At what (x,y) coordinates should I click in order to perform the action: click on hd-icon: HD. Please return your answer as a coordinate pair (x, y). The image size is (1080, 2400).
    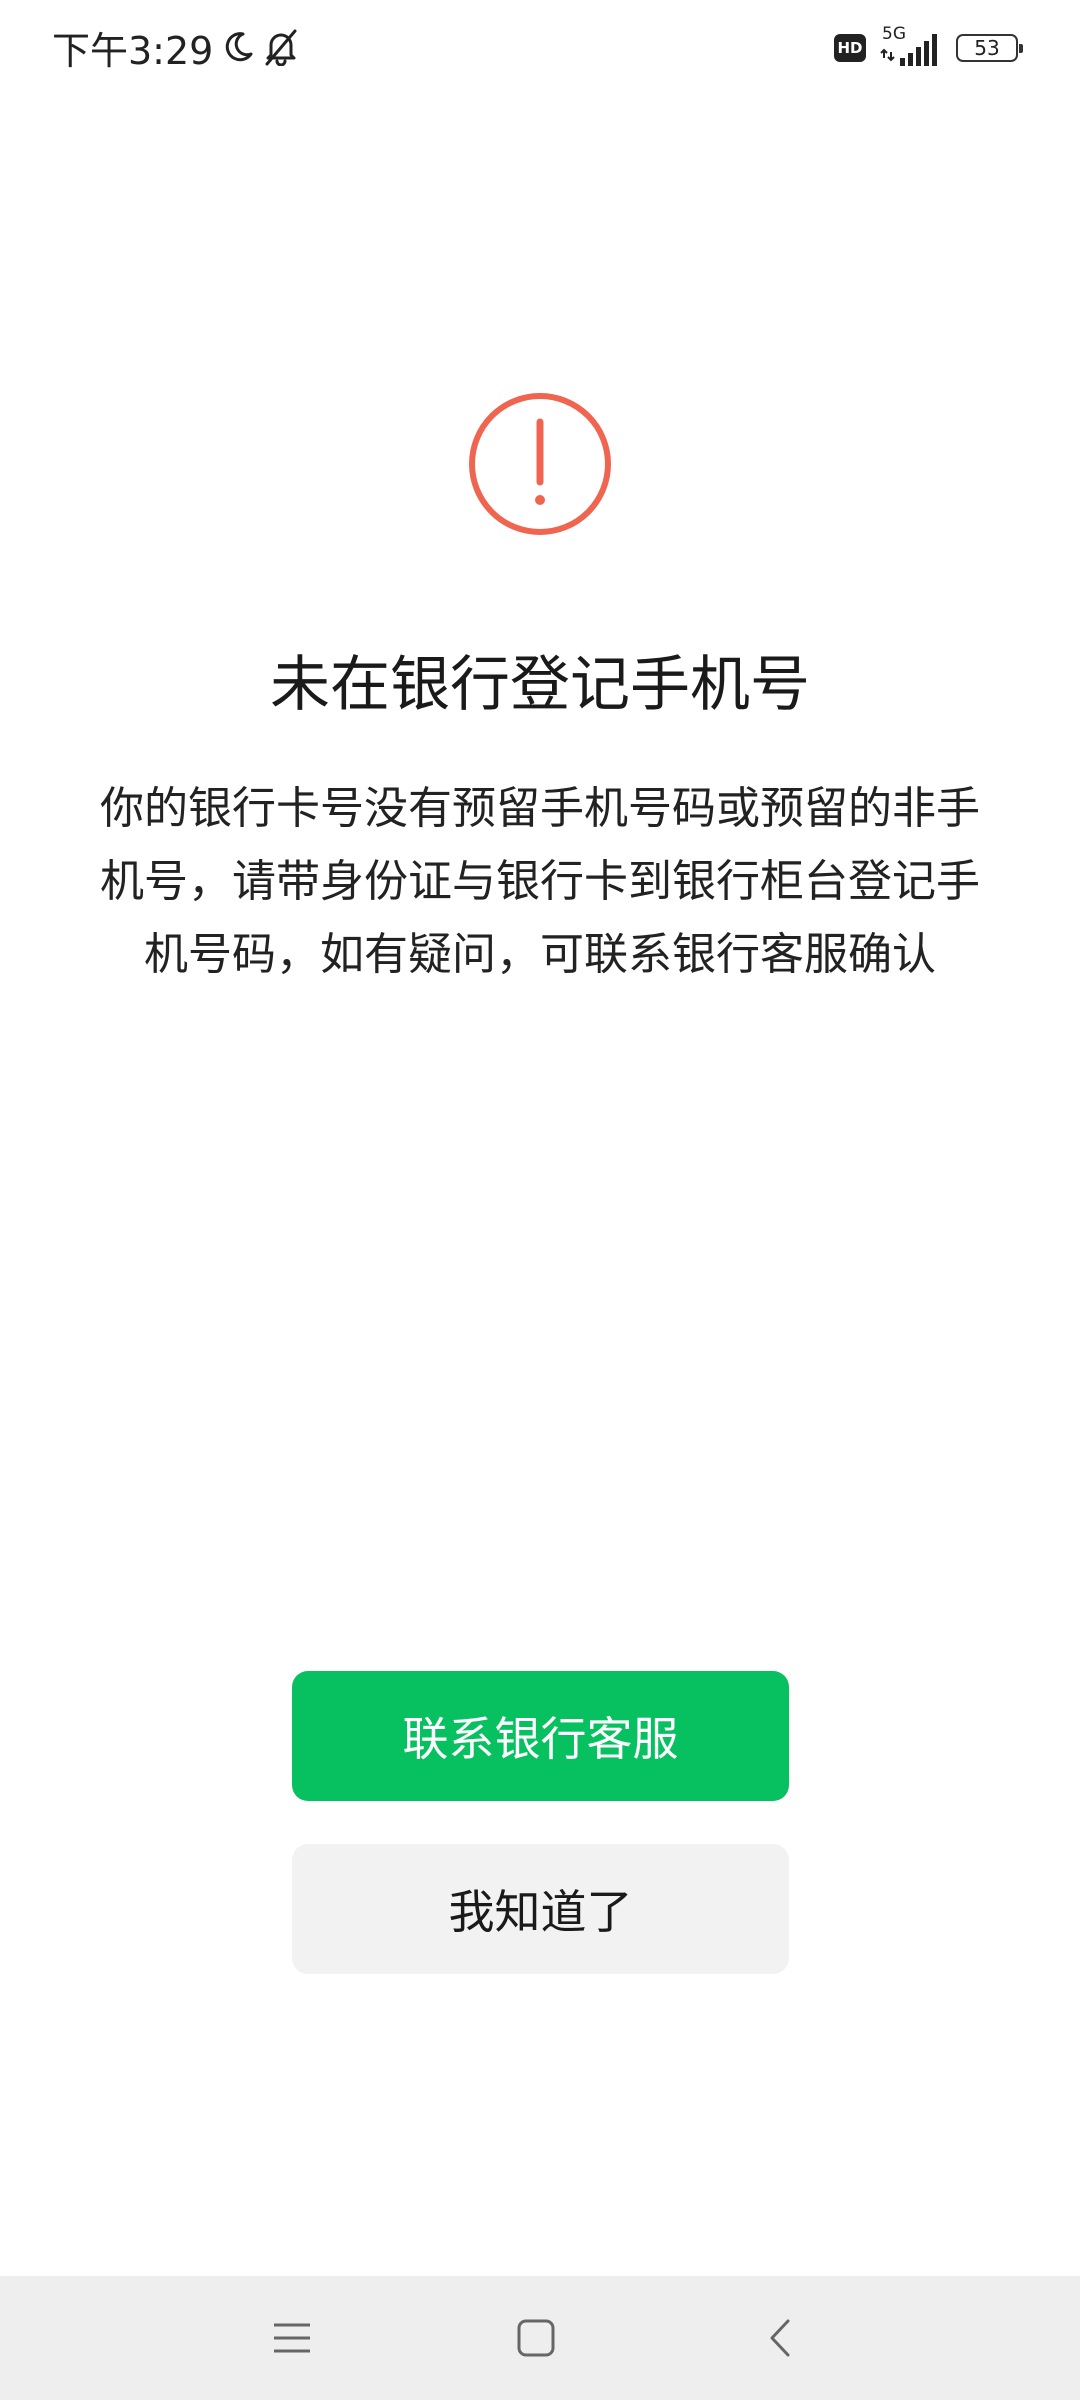
    Looking at the image, I should click on (850, 48).